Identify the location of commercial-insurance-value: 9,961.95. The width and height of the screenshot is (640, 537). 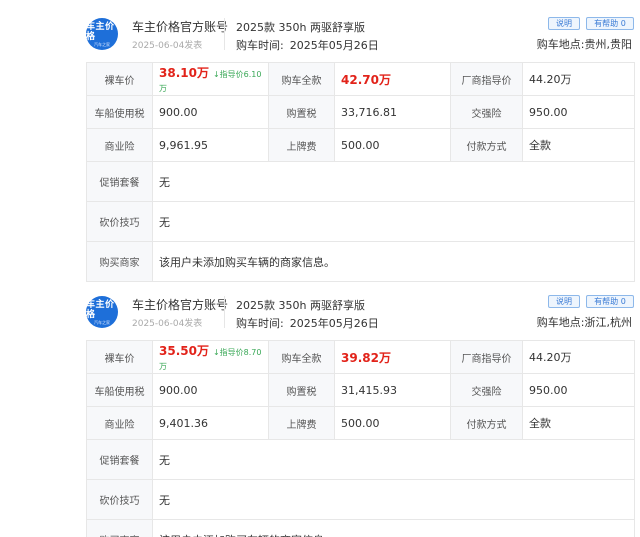
(210, 145).